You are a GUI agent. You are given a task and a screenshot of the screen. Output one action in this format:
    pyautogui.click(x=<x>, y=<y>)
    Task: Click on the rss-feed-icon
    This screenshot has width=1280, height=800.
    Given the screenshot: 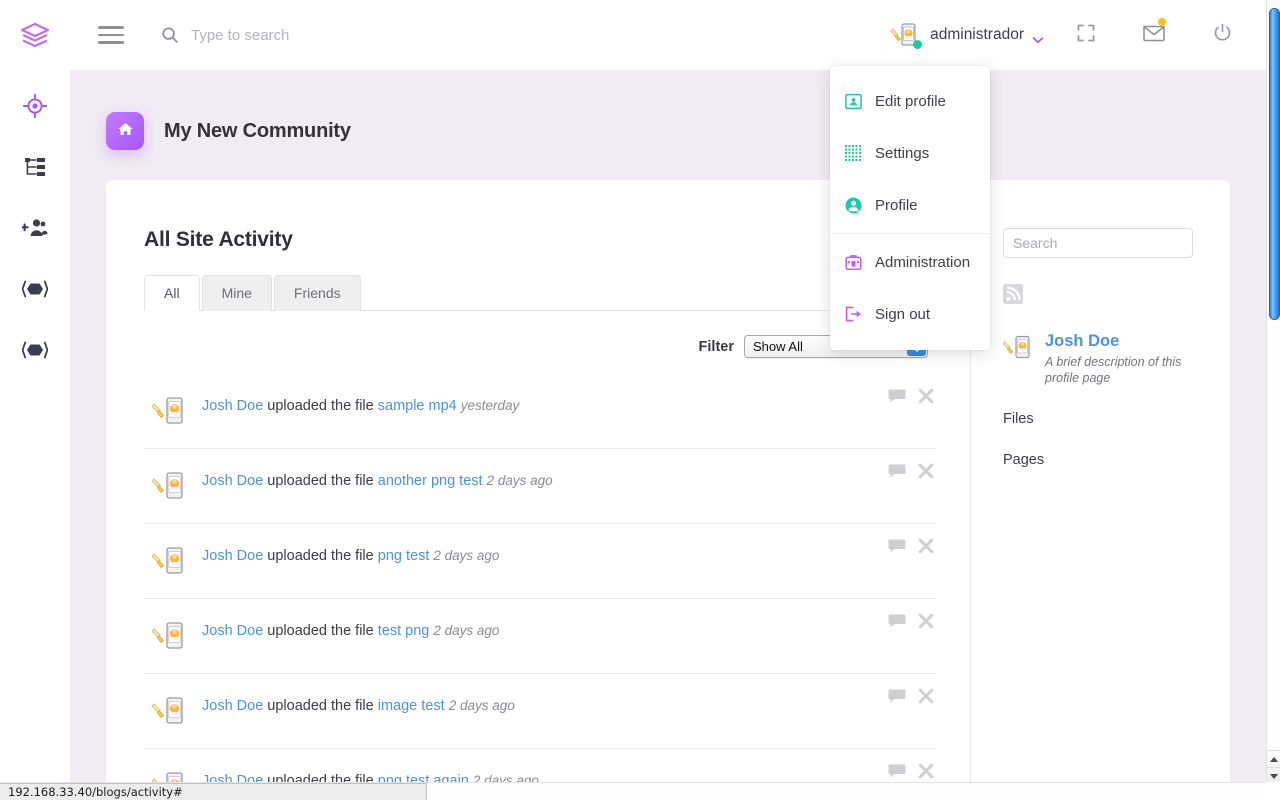 What is the action you would take?
    pyautogui.click(x=1013, y=294)
    